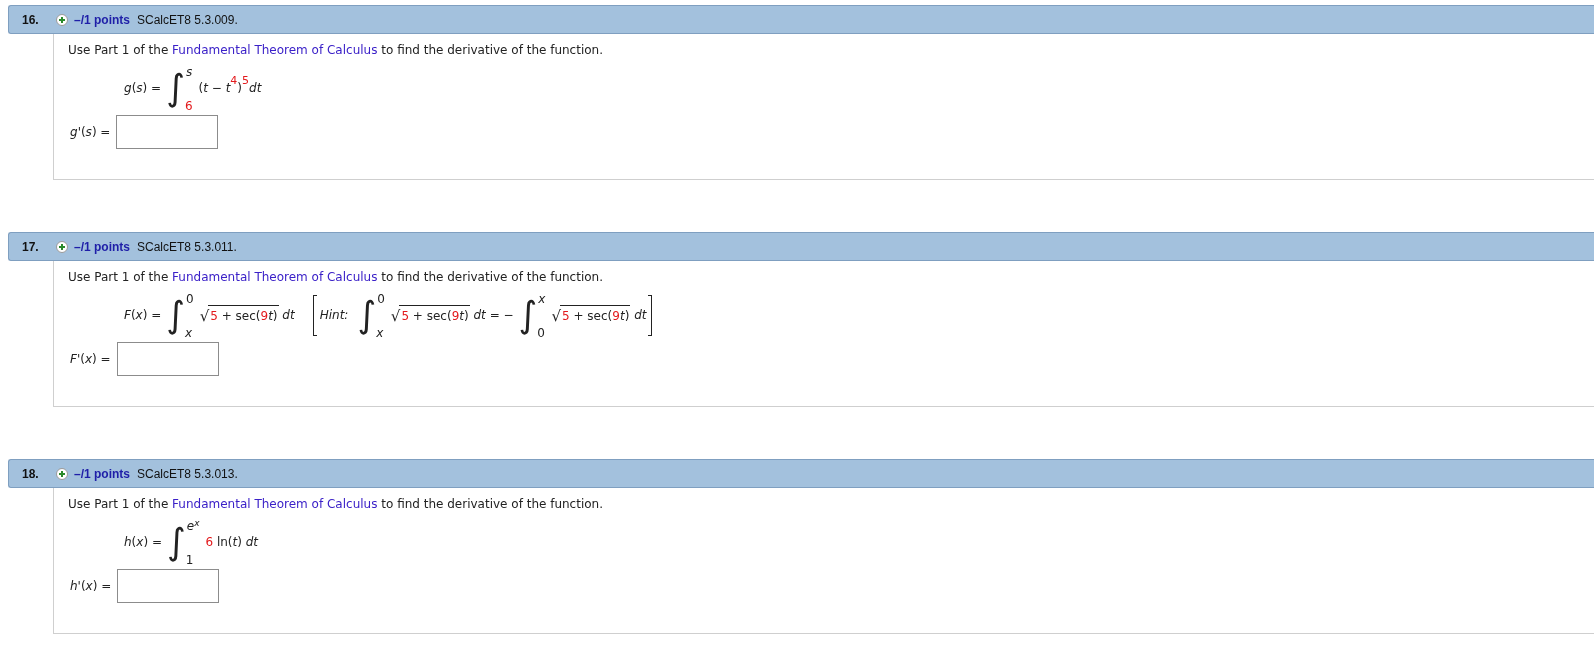 The image size is (1594, 659). What do you see at coordinates (187, 246) in the screenshot?
I see `question-code: SCalcET8 5.3.011.` at bounding box center [187, 246].